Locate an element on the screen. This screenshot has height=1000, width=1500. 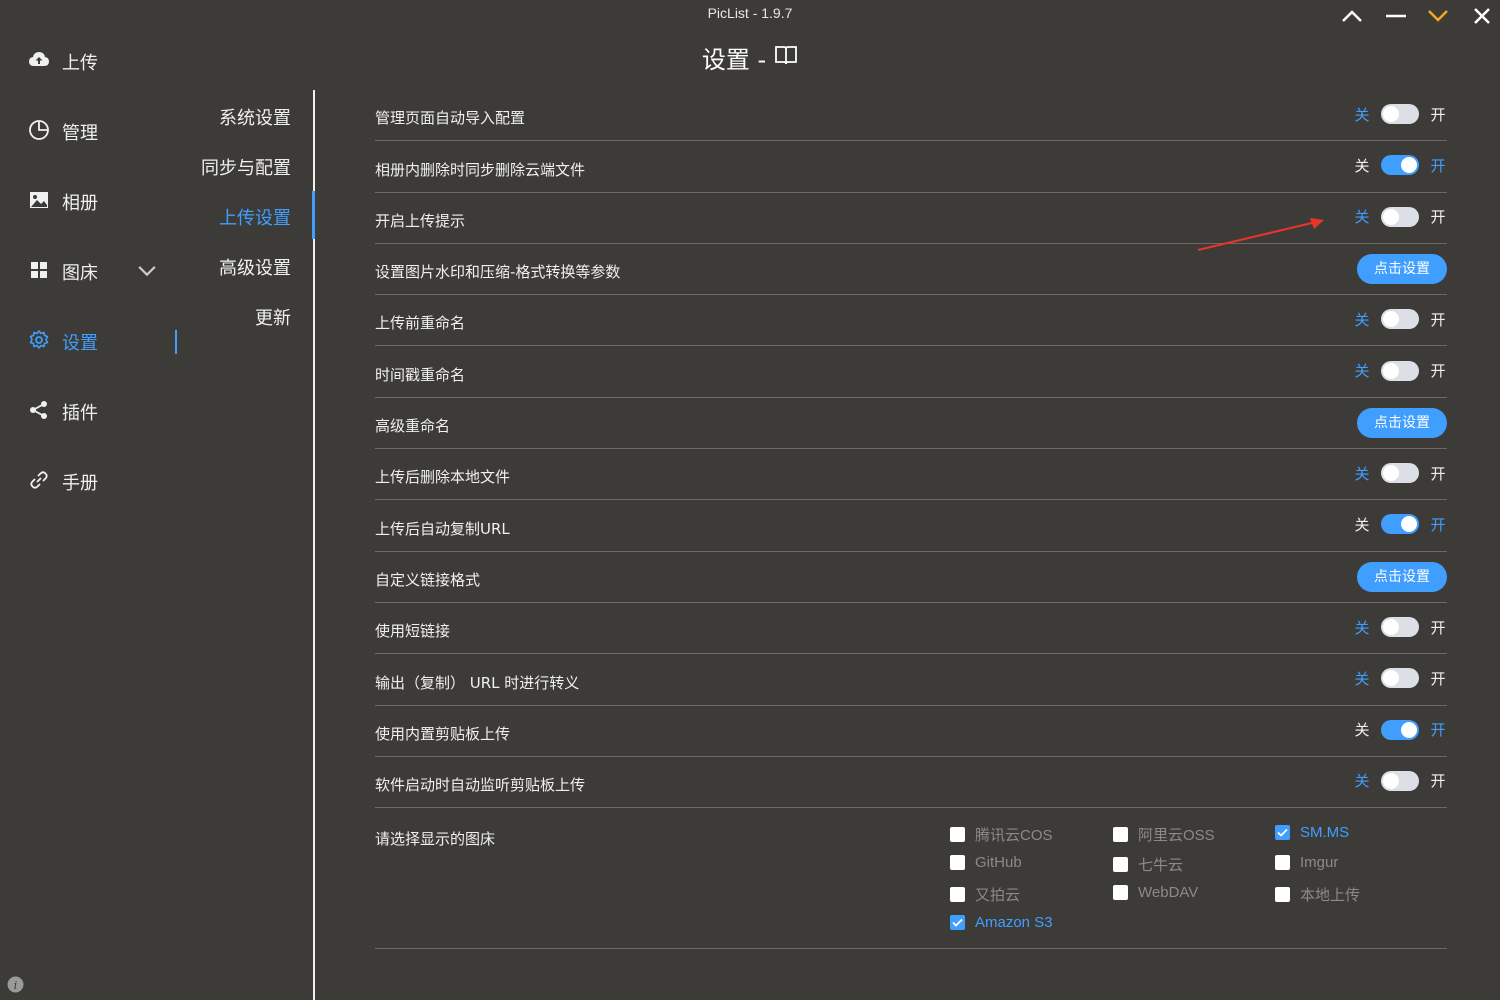
picbed-name: Imgur is located at coordinates (1319, 862).